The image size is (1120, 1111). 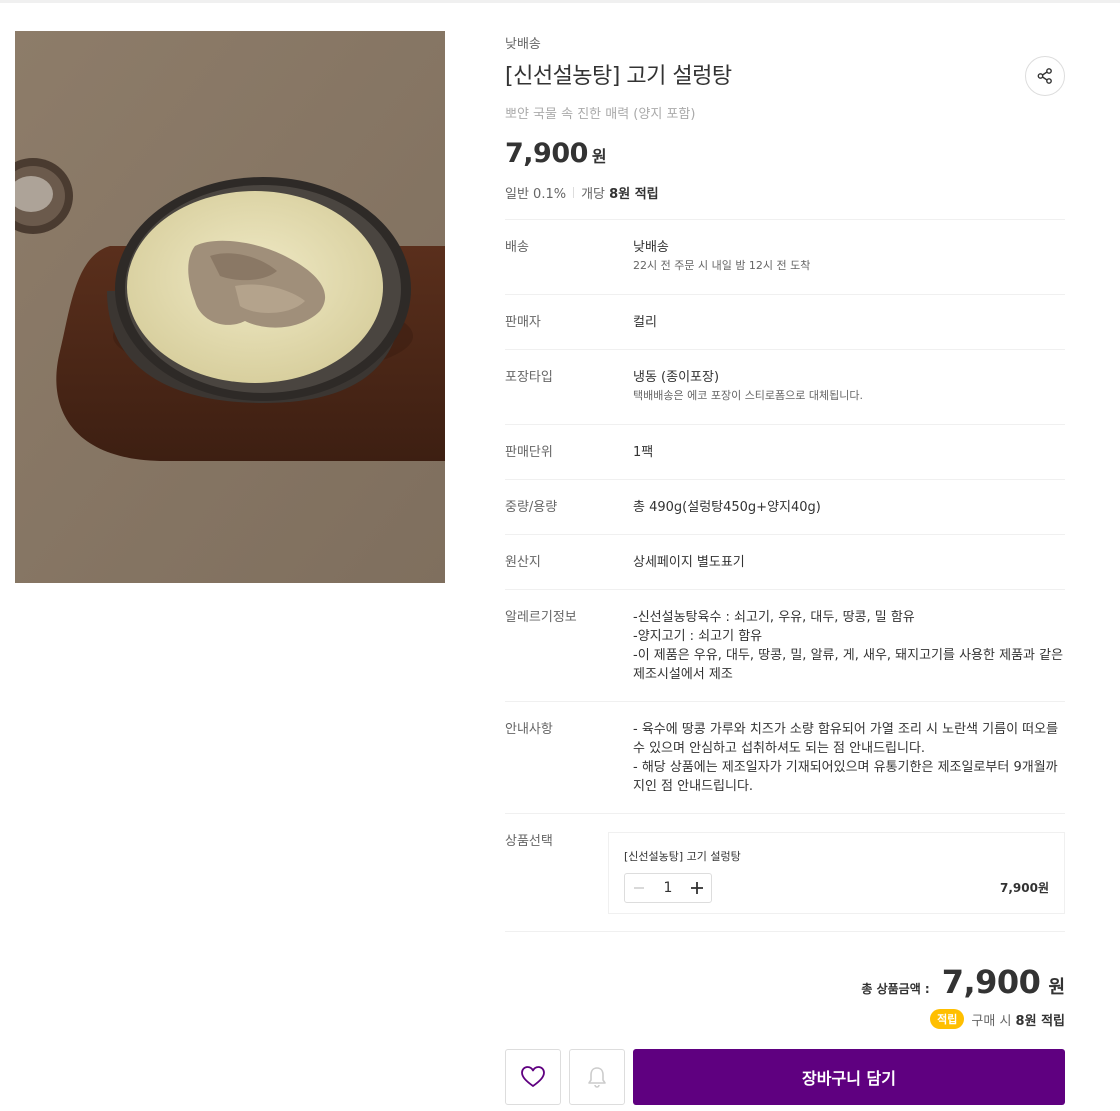 I want to click on detail-label: 포장타입, so click(x=529, y=377).